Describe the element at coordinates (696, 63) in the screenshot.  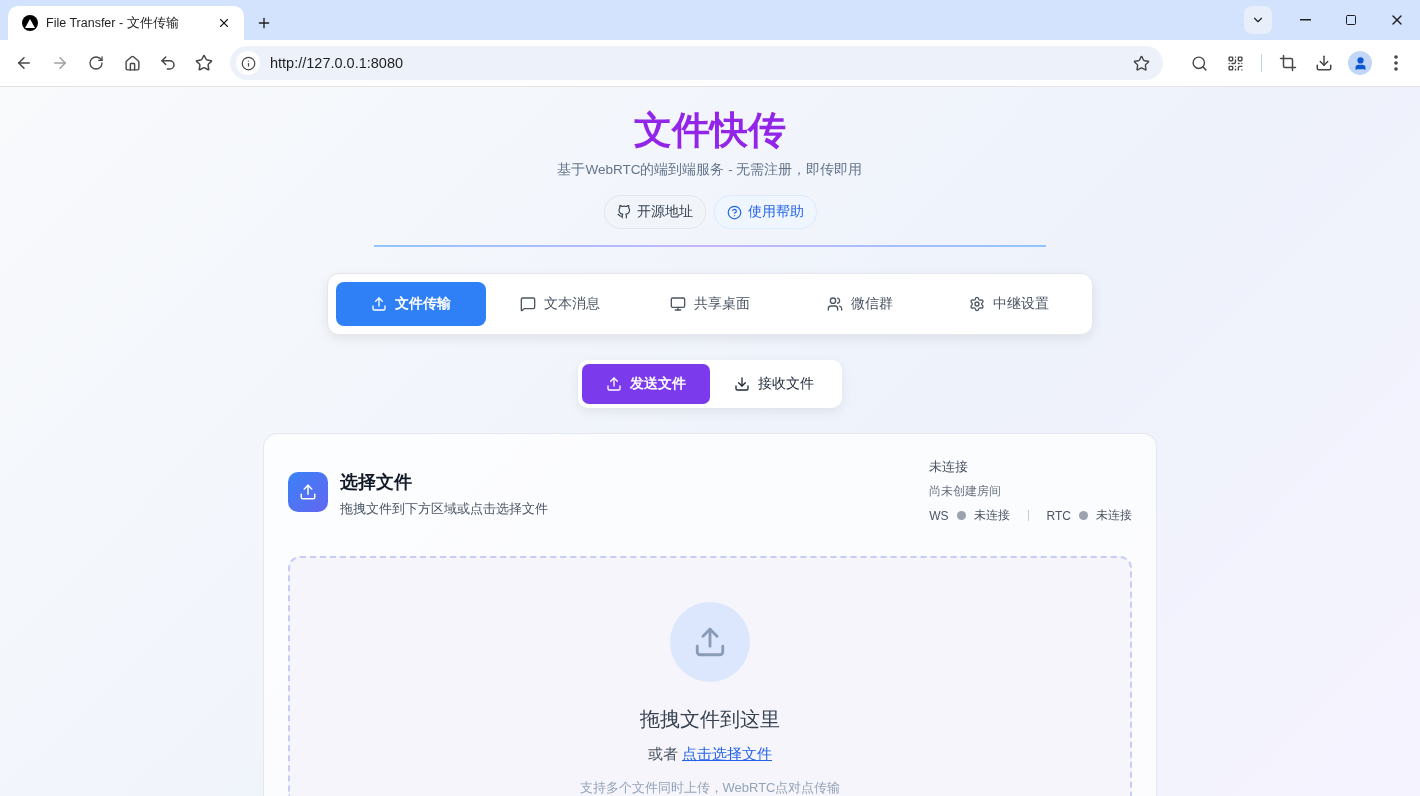
I see `address-bar: http://127.0.0.1:8080` at that location.